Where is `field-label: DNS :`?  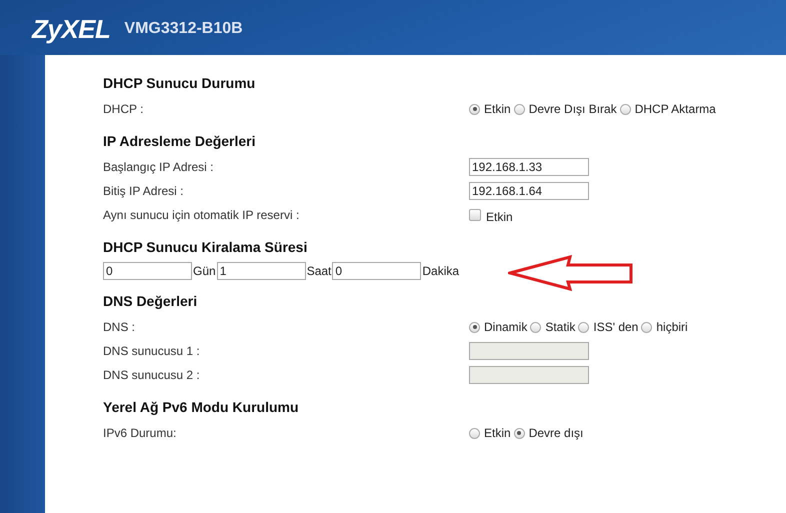 field-label: DNS : is located at coordinates (119, 327).